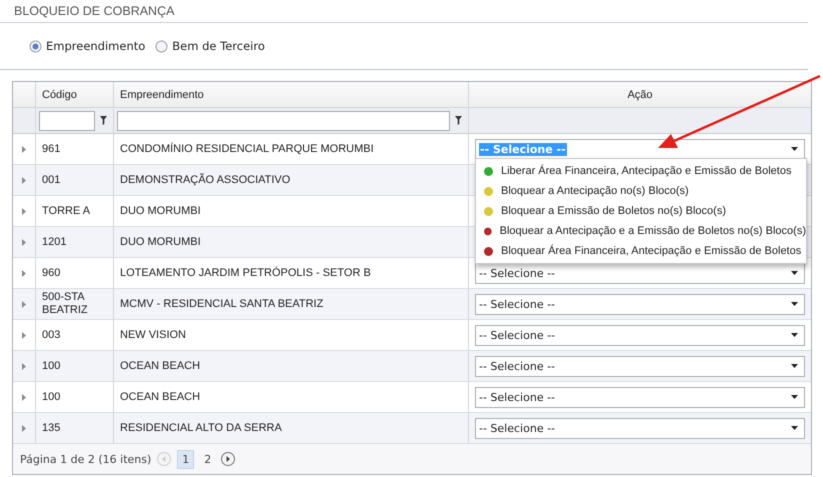 Image resolution: width=823 pixels, height=477 pixels. I want to click on table-cell-text: 500-STA BEATRIZ, so click(65, 304).